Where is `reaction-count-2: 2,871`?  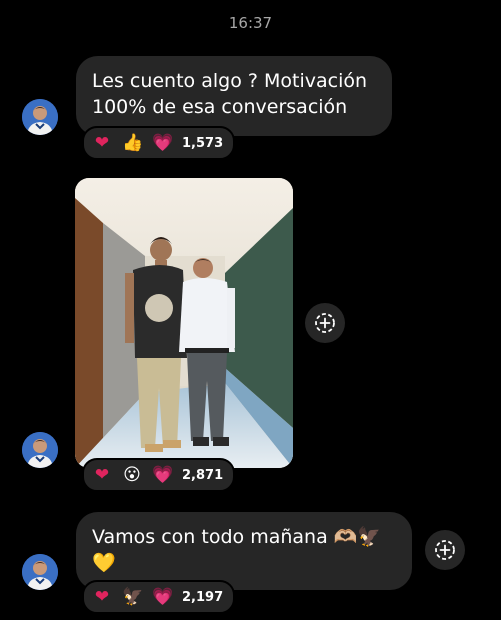
reaction-count-2: 2,871 is located at coordinates (203, 475).